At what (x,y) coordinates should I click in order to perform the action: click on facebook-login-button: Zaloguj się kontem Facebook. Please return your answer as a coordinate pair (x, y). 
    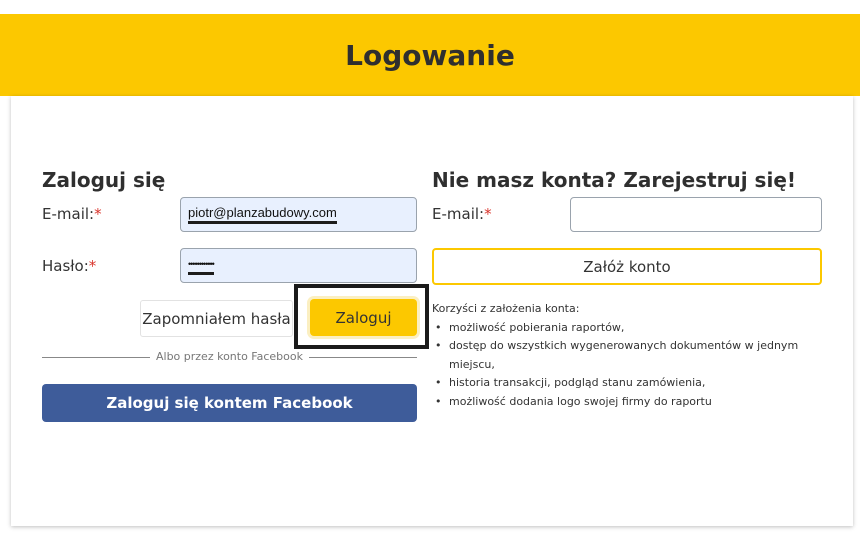
    Looking at the image, I should click on (229, 403).